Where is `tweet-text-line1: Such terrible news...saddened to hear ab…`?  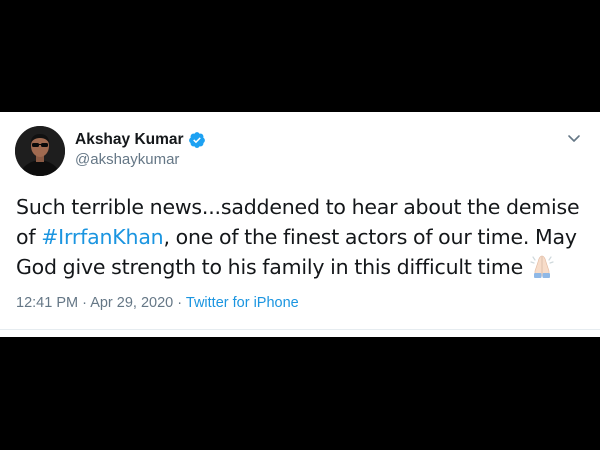
tweet-text-line1: Such terrible news...saddened to hear ab… is located at coordinates (298, 207).